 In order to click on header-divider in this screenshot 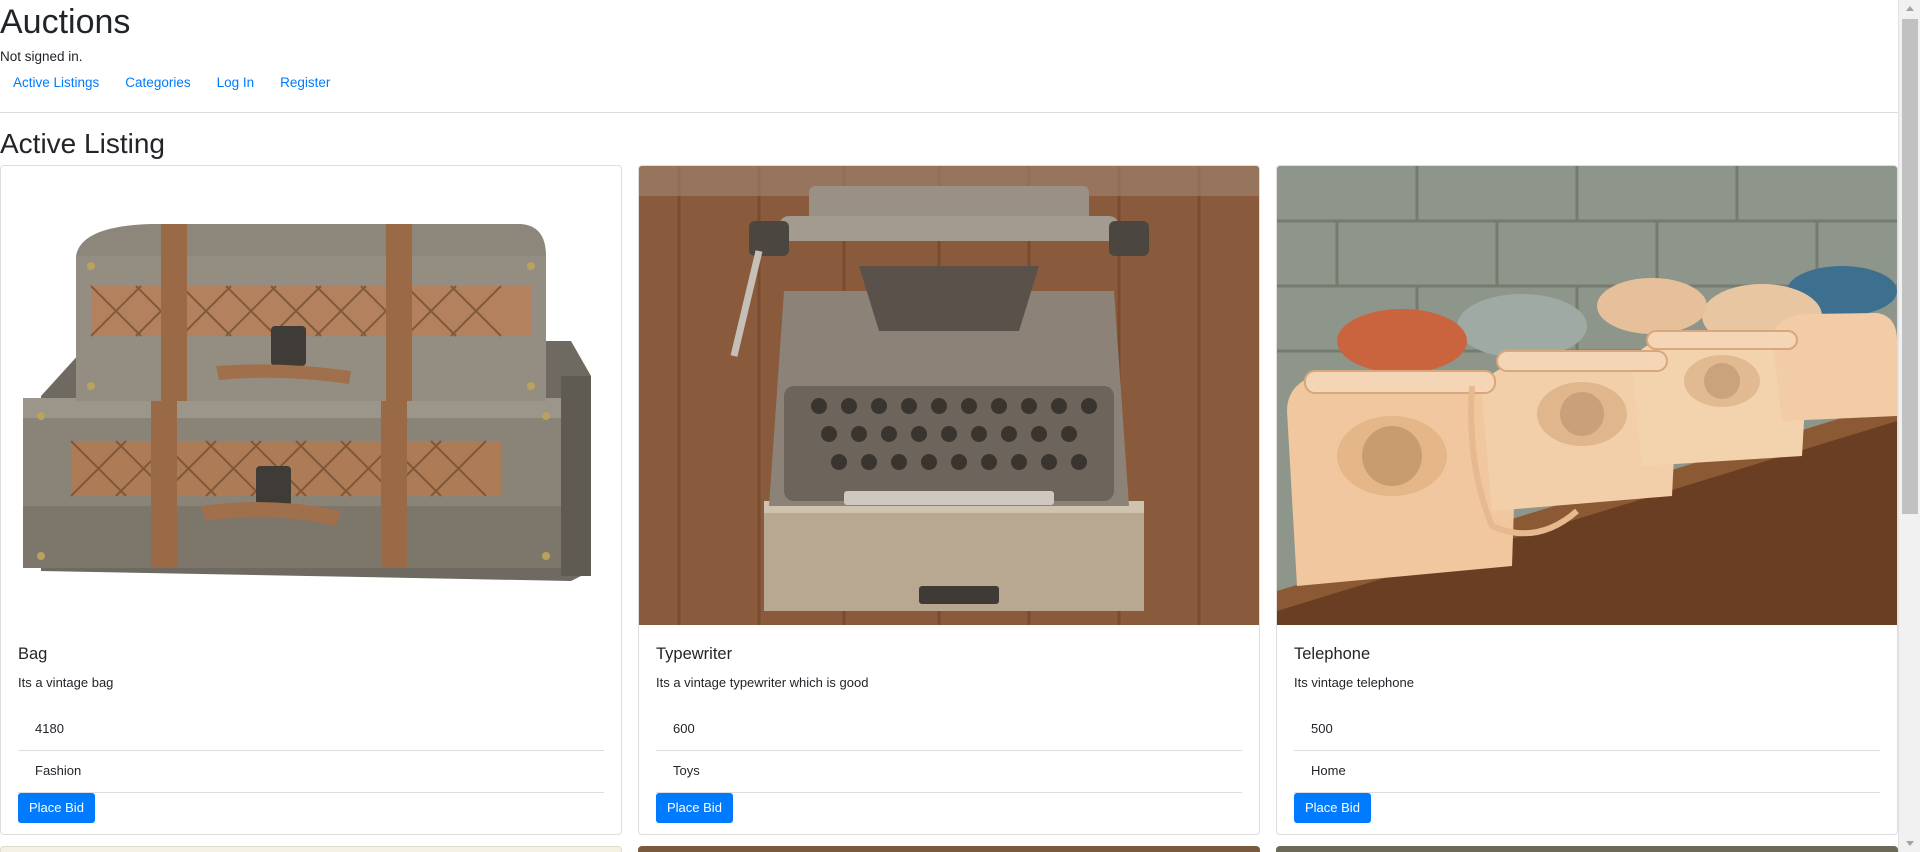, I will do `click(949, 112)`.